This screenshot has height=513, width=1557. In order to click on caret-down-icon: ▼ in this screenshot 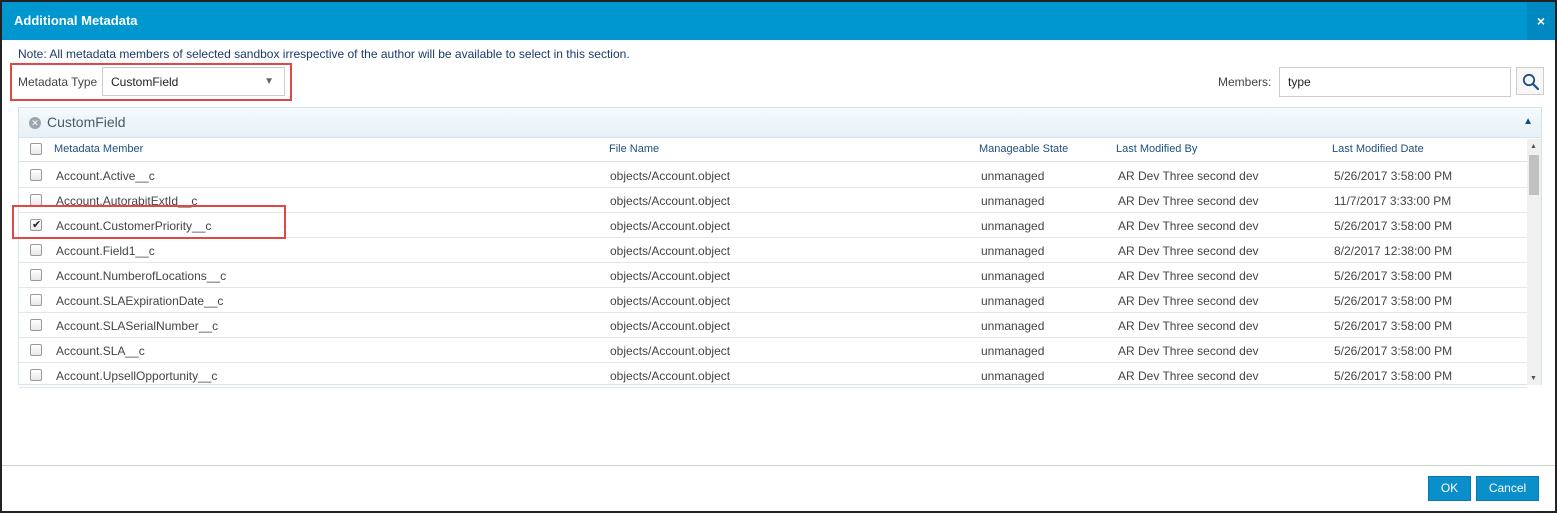, I will do `click(269, 81)`.